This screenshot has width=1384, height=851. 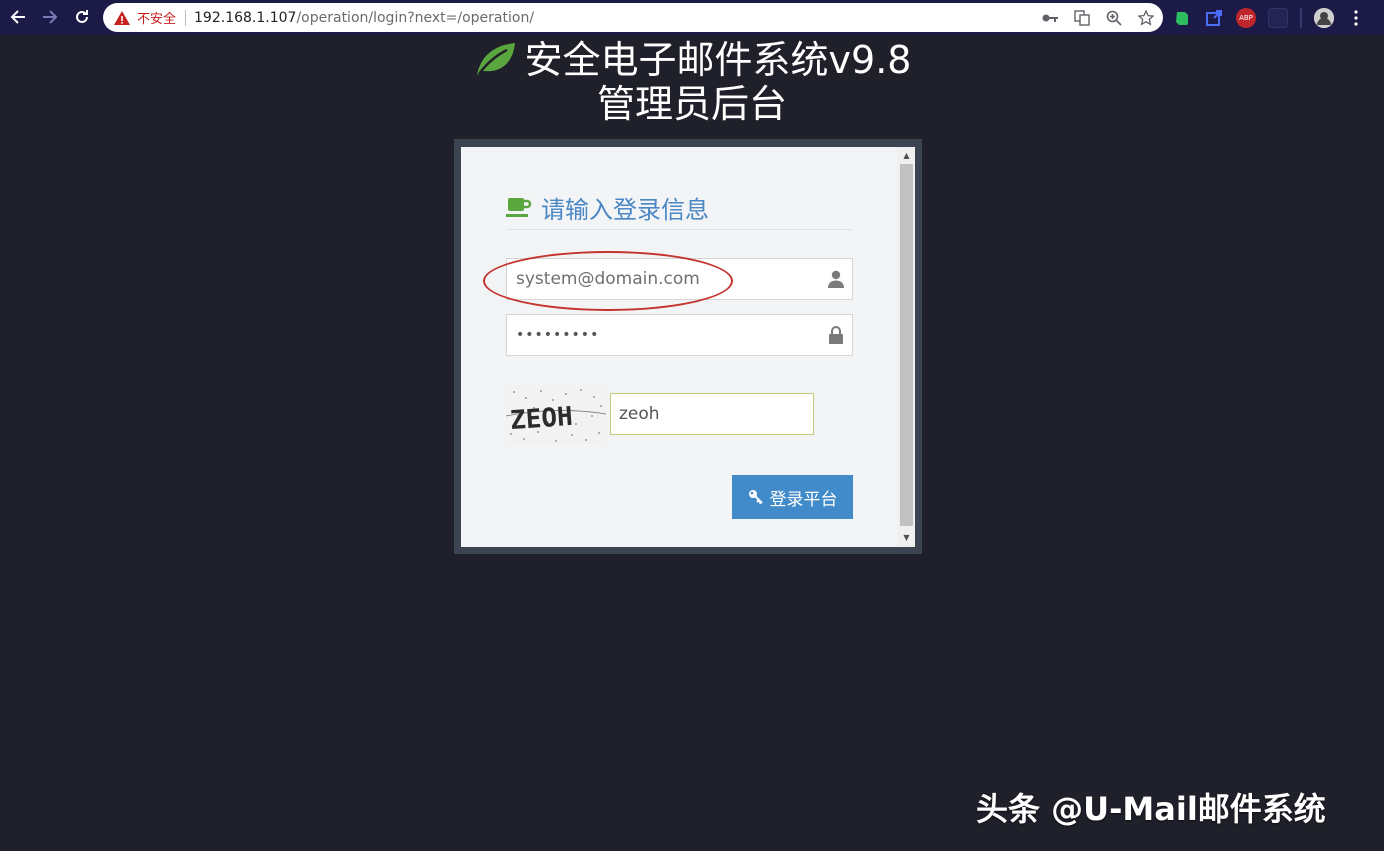 I want to click on reload-icon, so click(x=82, y=17).